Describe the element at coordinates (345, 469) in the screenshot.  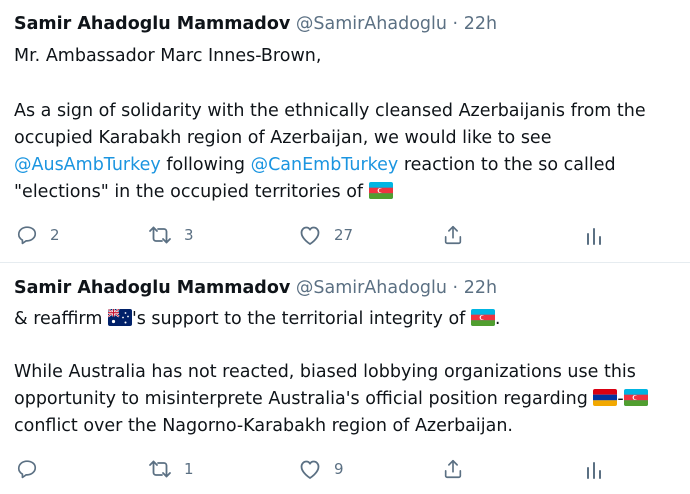
I see `tweet-actions: 1 9` at that location.